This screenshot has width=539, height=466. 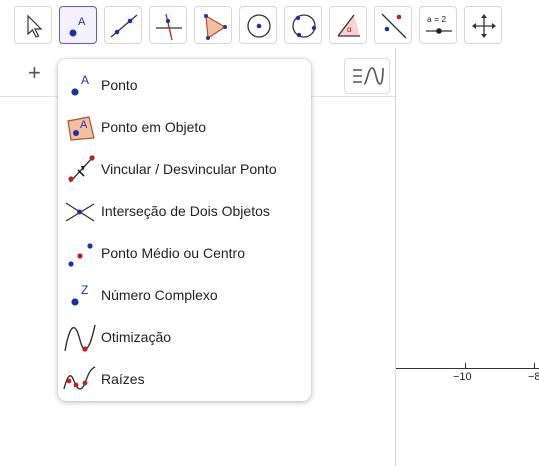 I want to click on move-tool-button, so click(x=33, y=25).